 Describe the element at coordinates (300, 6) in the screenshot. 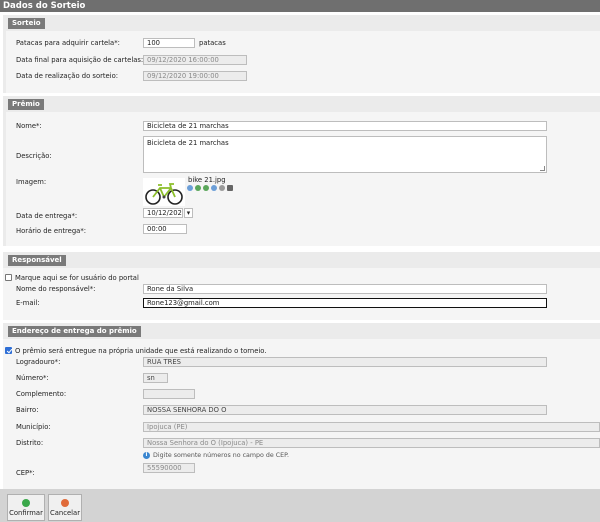

I see `page-title: Dados do Sorteio` at that location.